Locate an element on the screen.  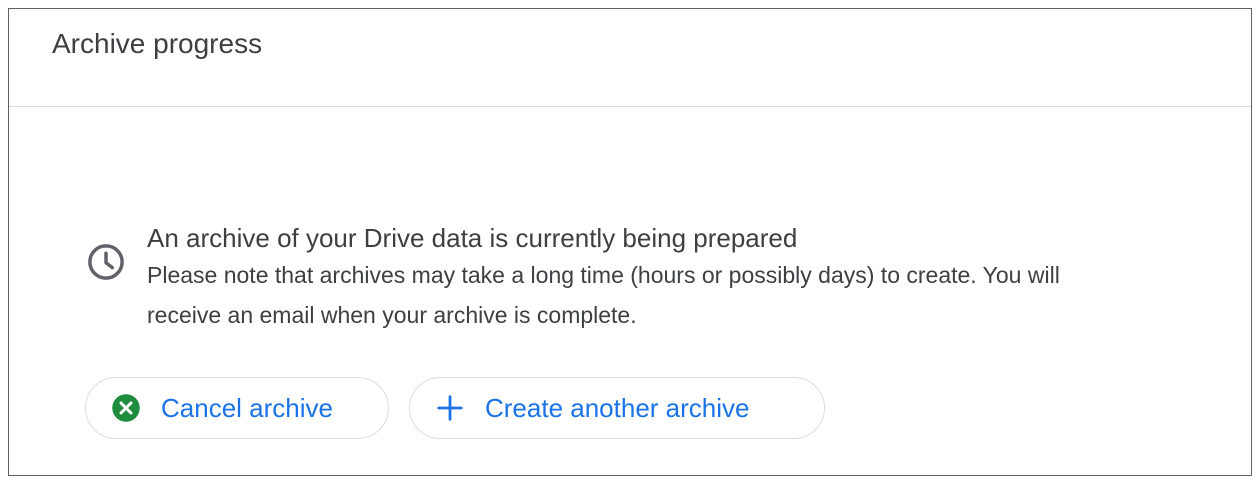
clock-icon is located at coordinates (106, 262).